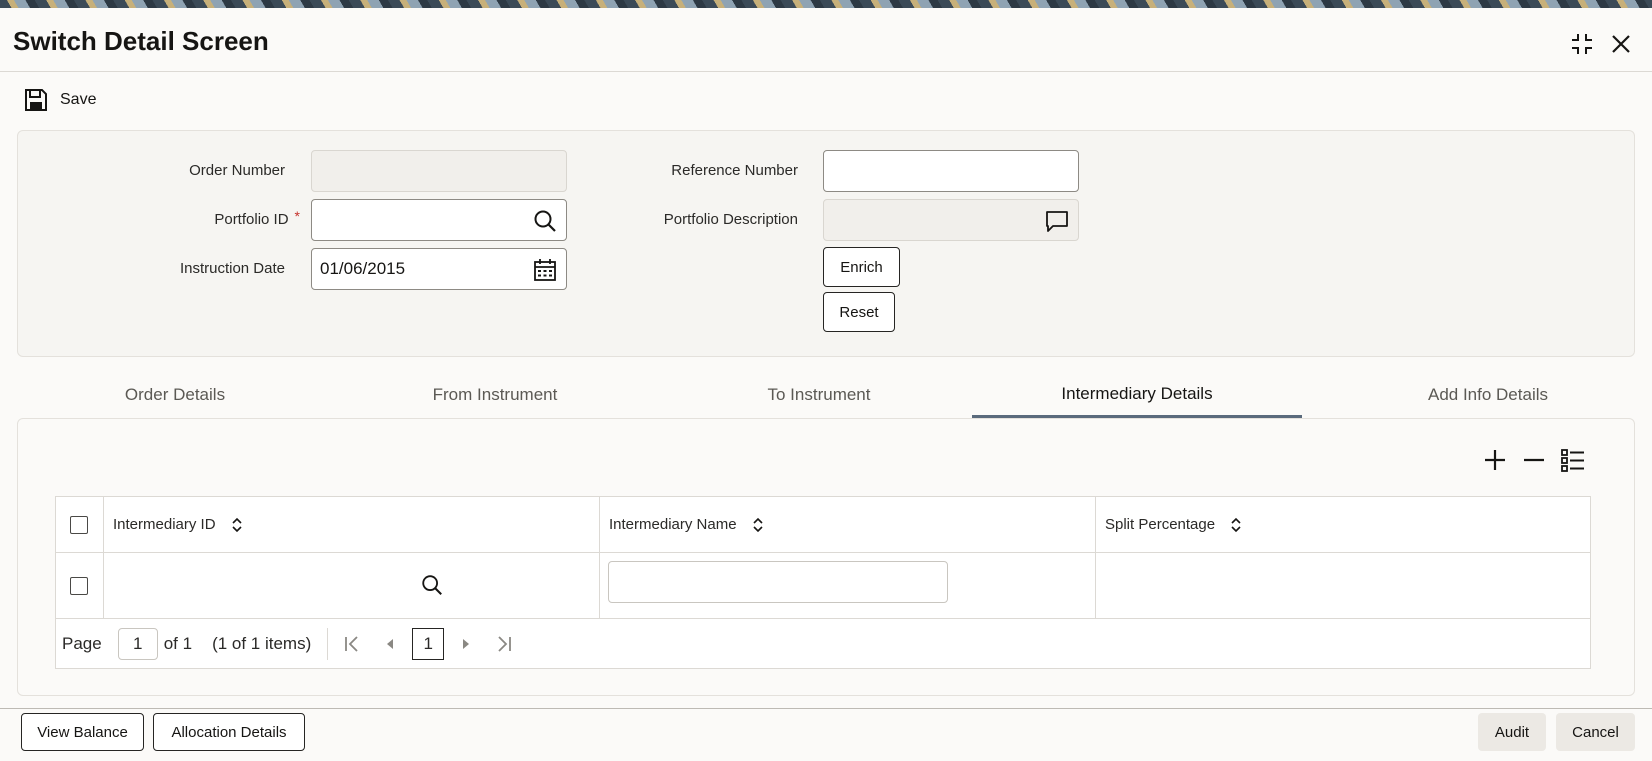 The image size is (1652, 761). I want to click on instruction-date-label: Instruction Date, so click(232, 268).